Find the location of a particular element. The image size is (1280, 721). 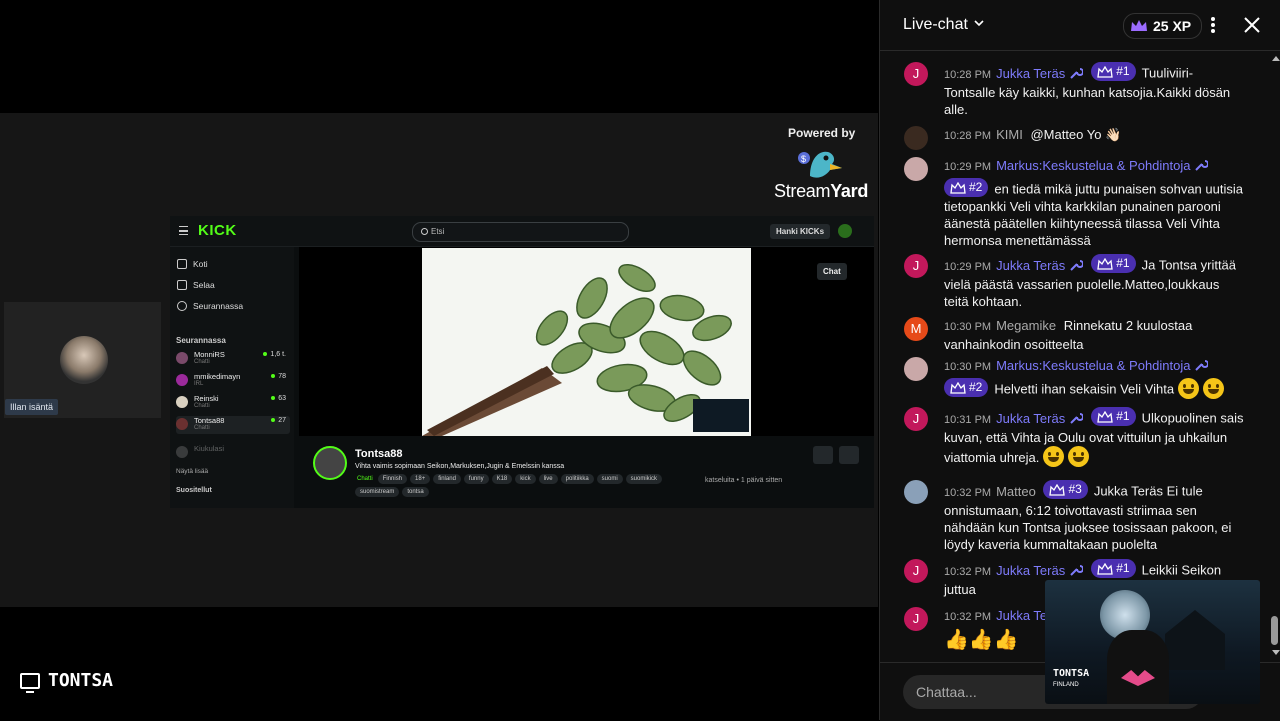

xp-badge: 25 XP is located at coordinates (1163, 26).